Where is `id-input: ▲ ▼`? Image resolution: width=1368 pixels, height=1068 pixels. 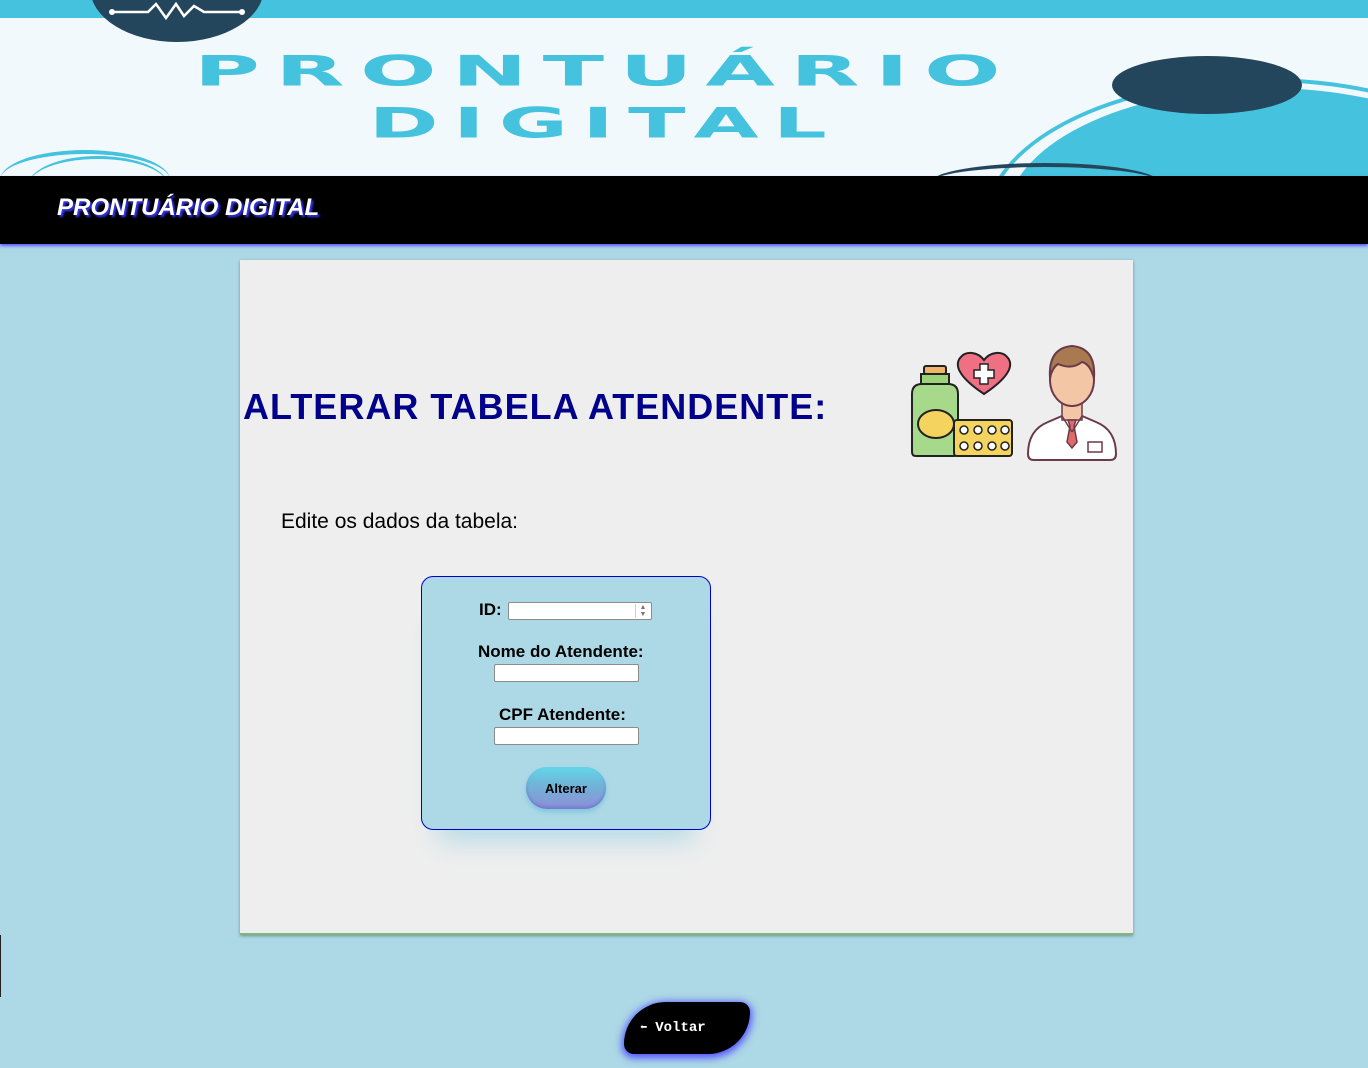 id-input: ▲ ▼ is located at coordinates (580, 611).